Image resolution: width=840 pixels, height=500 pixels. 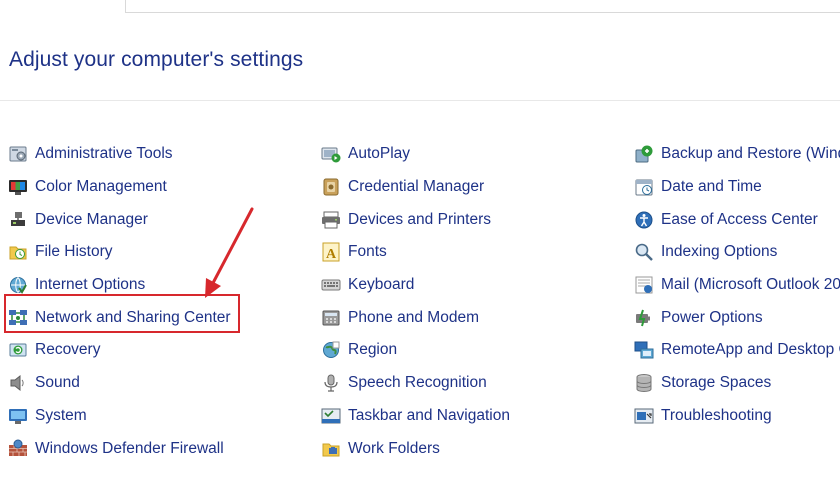 I want to click on control-panel-item-windows-defender-firewall: Windows Defender Firewall, so click(x=119, y=448).